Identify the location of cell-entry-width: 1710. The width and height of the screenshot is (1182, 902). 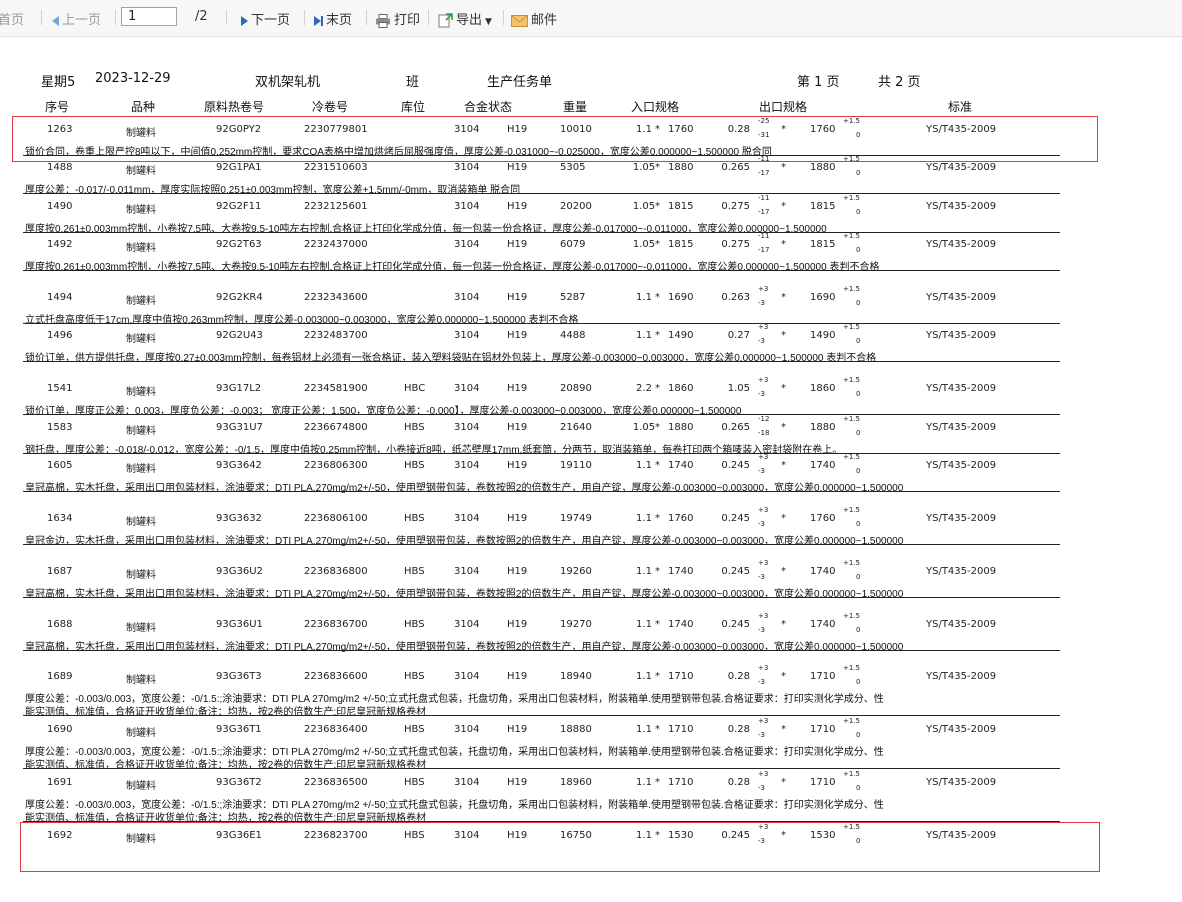
(681, 729).